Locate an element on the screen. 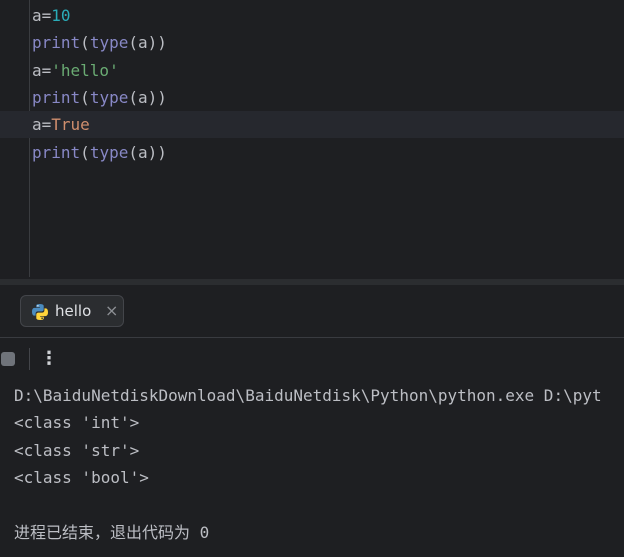  code-text: a='hello' is located at coordinates (75, 70).